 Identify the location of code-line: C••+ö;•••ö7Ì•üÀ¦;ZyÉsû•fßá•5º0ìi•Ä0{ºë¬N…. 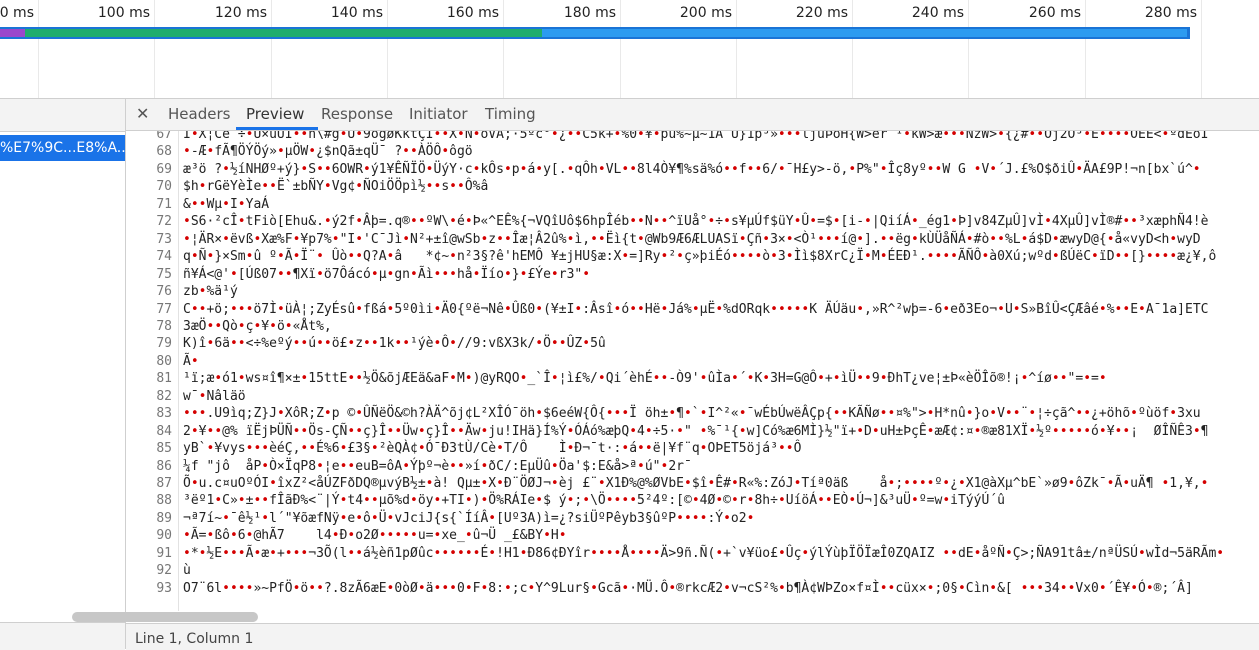
(696, 309).